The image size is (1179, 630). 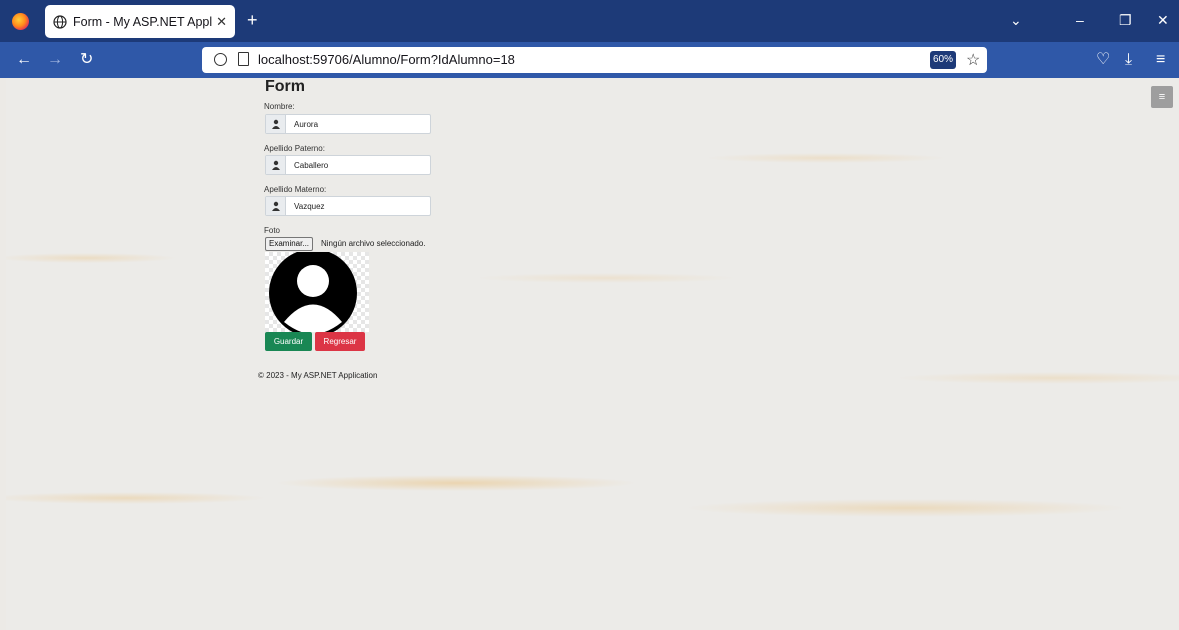 I want to click on page-title: Form, so click(x=285, y=86).